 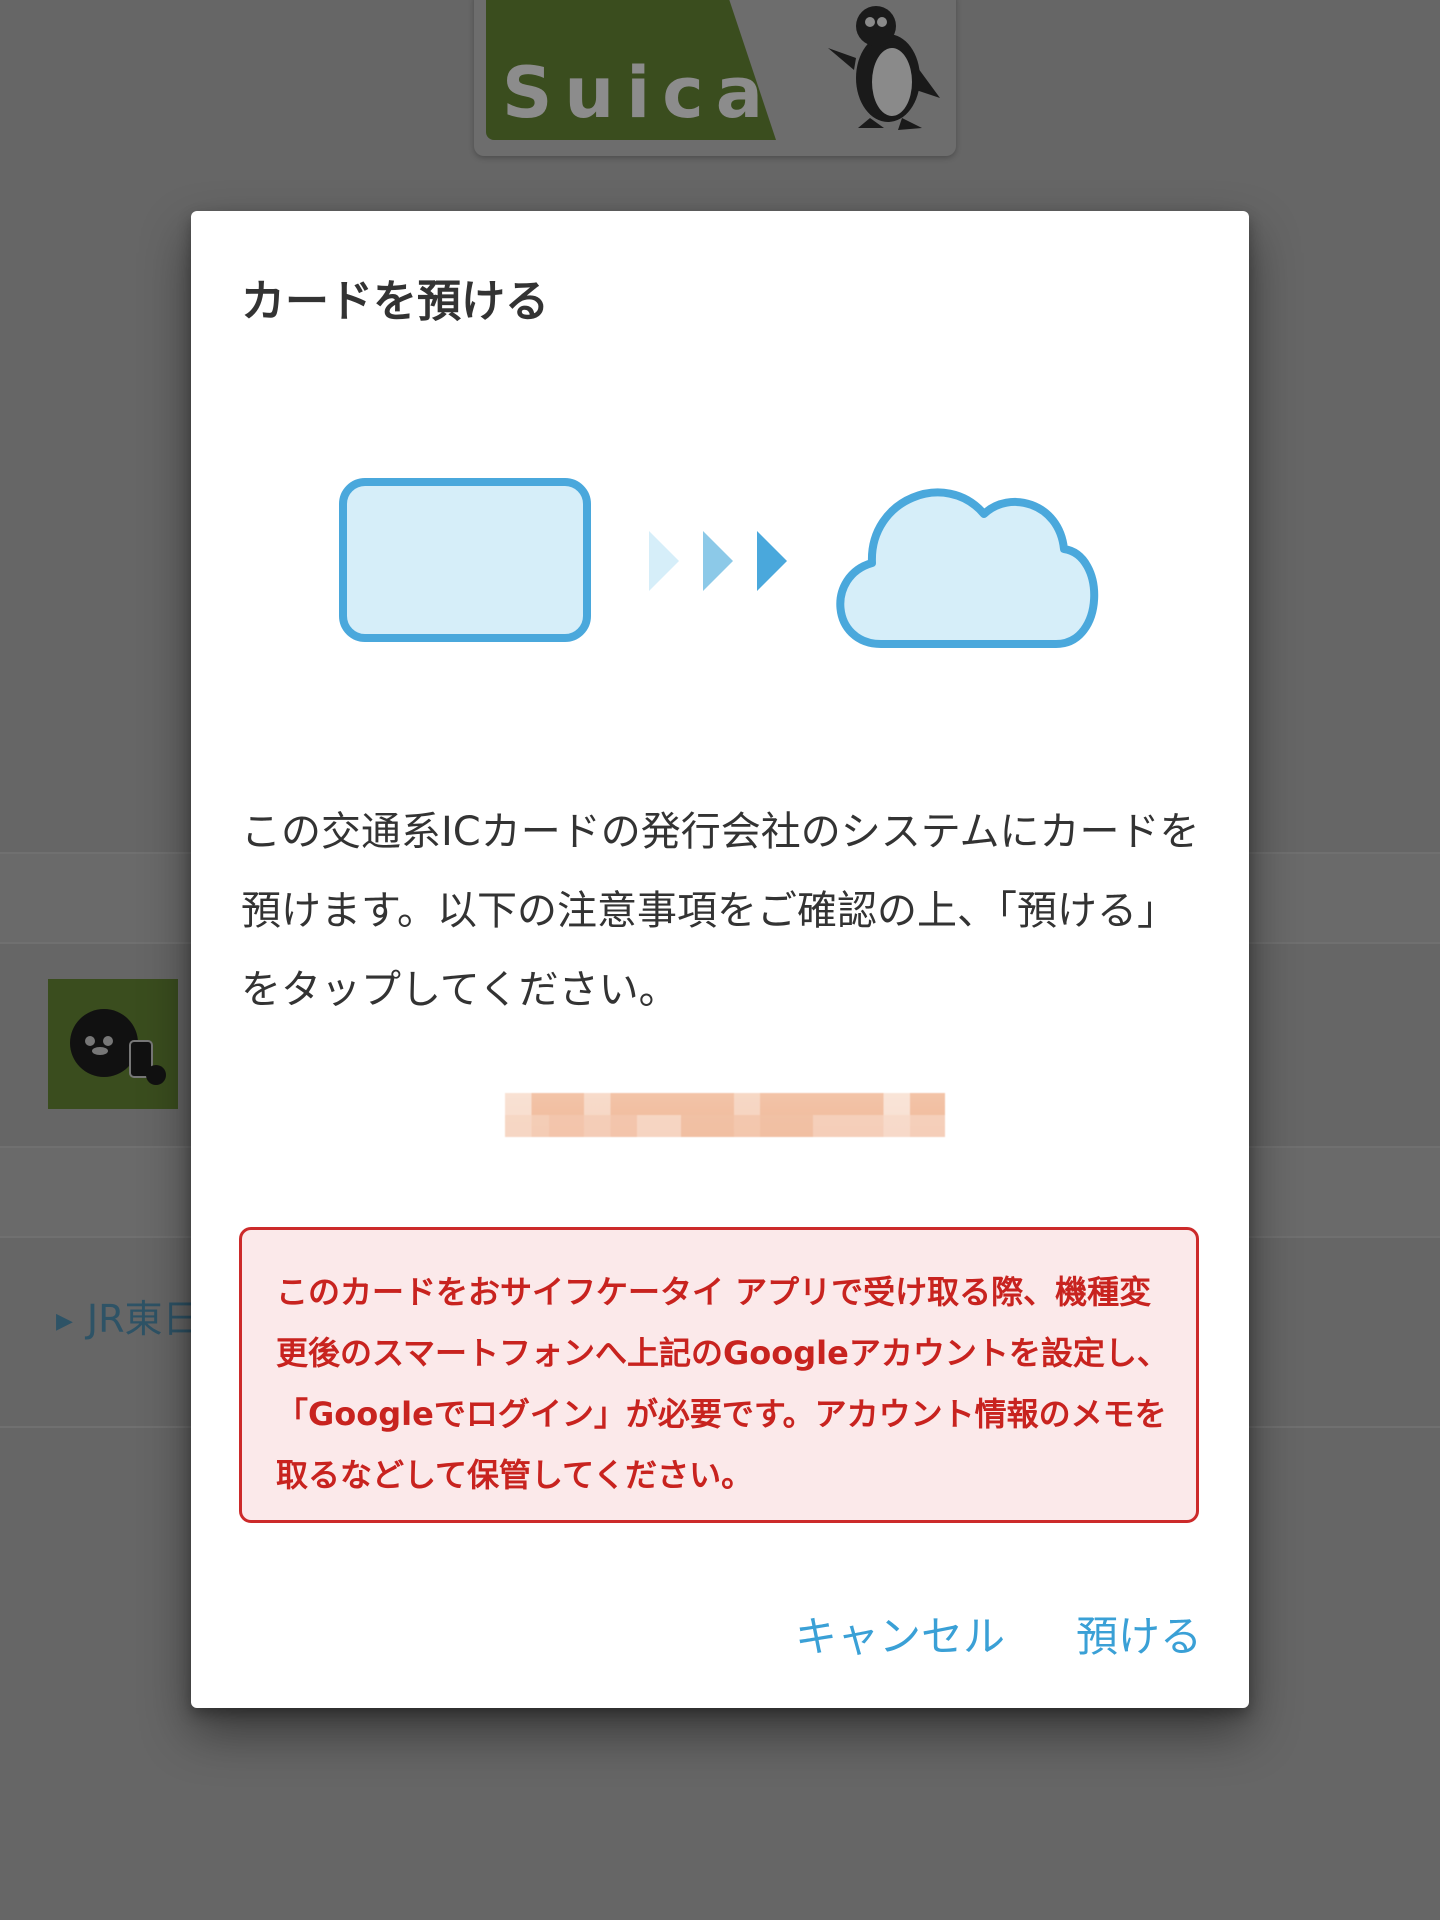 I want to click on card-to-cloud-illustration, so click(x=719, y=563).